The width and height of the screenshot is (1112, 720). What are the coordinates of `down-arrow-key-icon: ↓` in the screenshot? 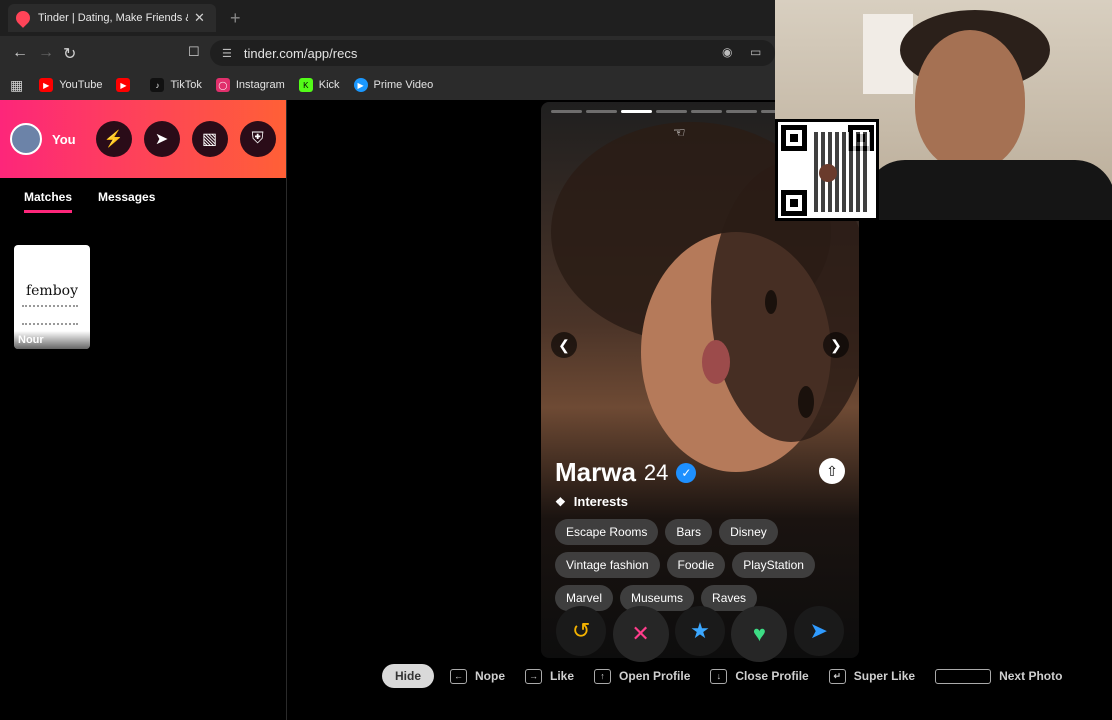 It's located at (719, 676).